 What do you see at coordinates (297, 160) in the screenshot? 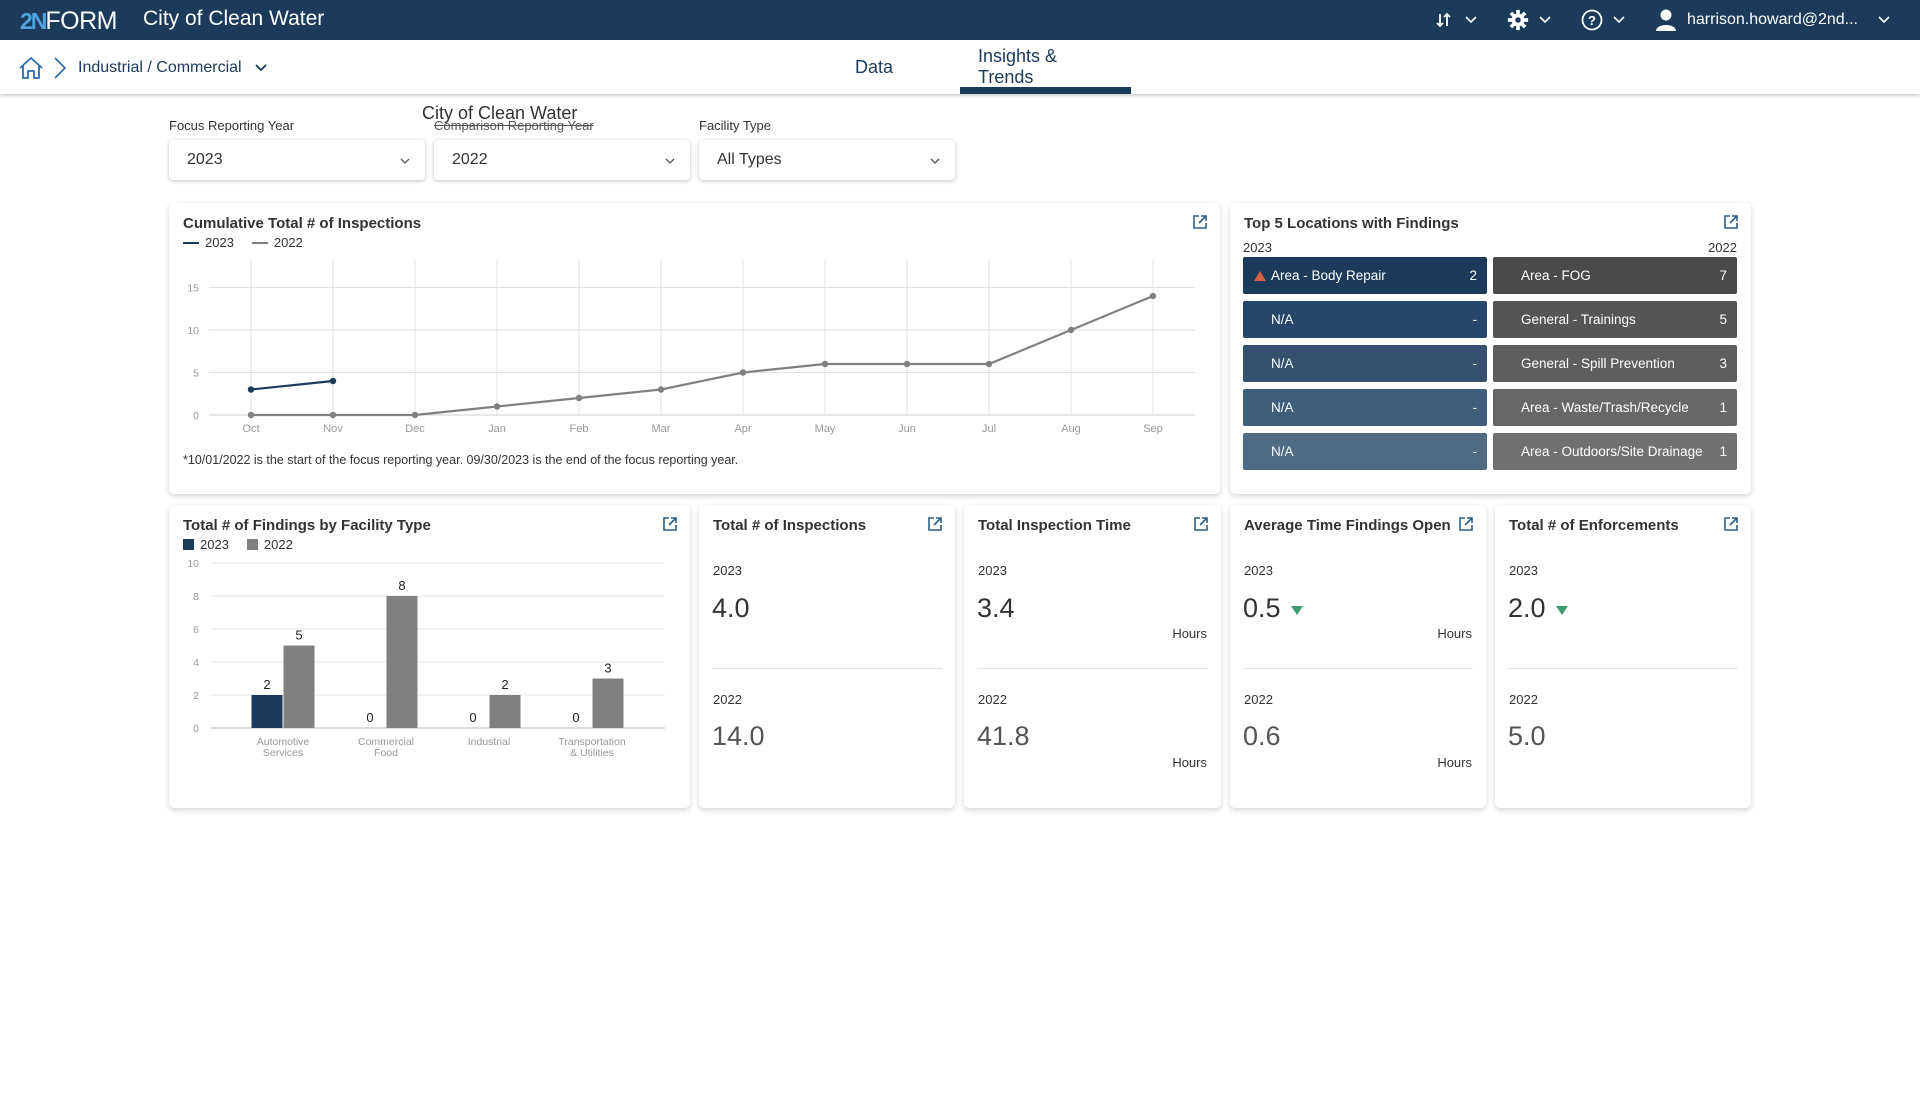
I see `focus-year-select: 2023` at bounding box center [297, 160].